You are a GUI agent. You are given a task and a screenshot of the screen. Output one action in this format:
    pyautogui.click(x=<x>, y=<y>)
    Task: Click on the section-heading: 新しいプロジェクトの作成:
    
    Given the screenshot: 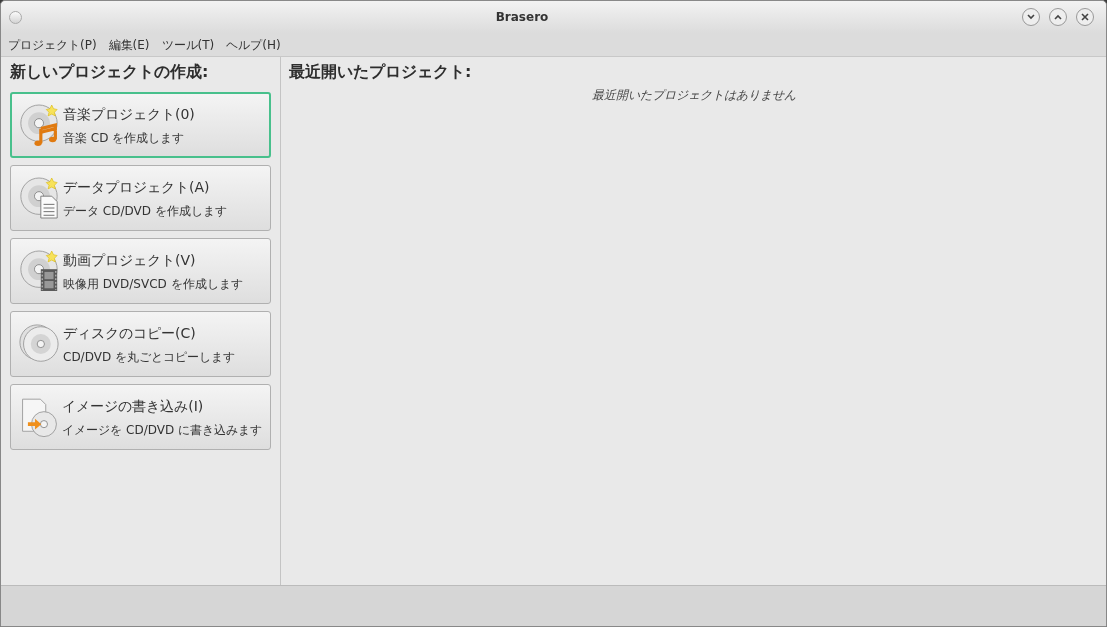 What is the action you would take?
    pyautogui.click(x=110, y=72)
    